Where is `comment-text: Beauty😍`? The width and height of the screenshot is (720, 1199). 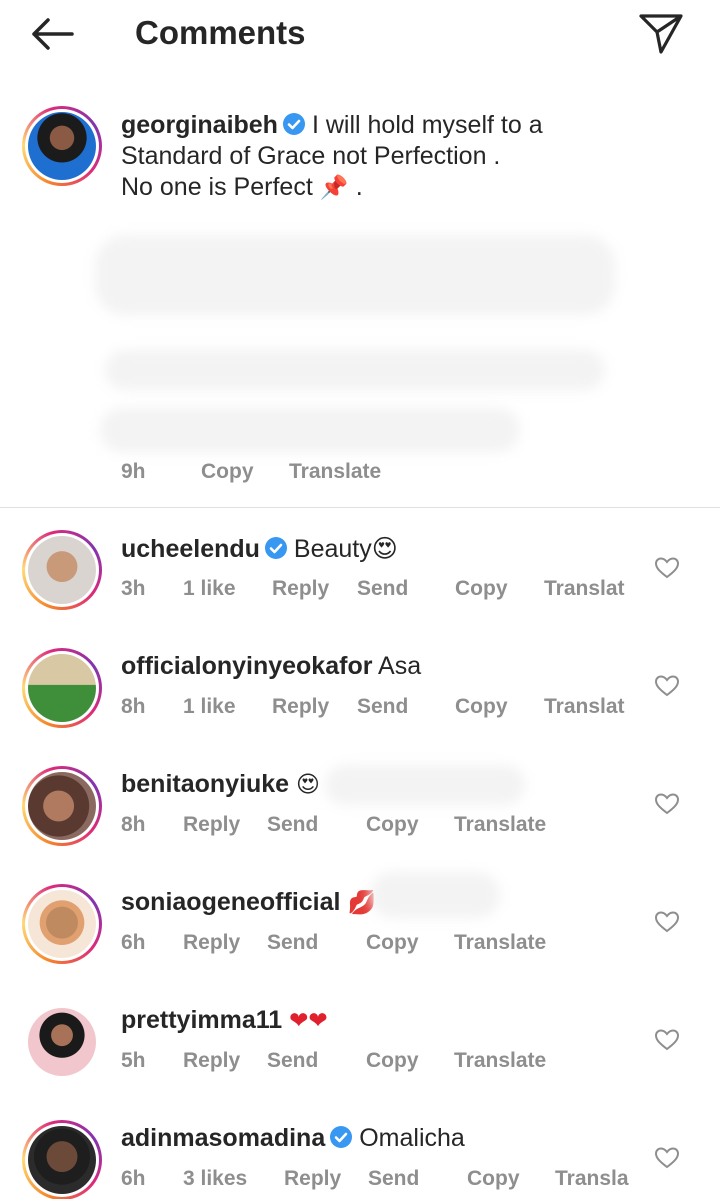
comment-text: Beauty😍 is located at coordinates (345, 549).